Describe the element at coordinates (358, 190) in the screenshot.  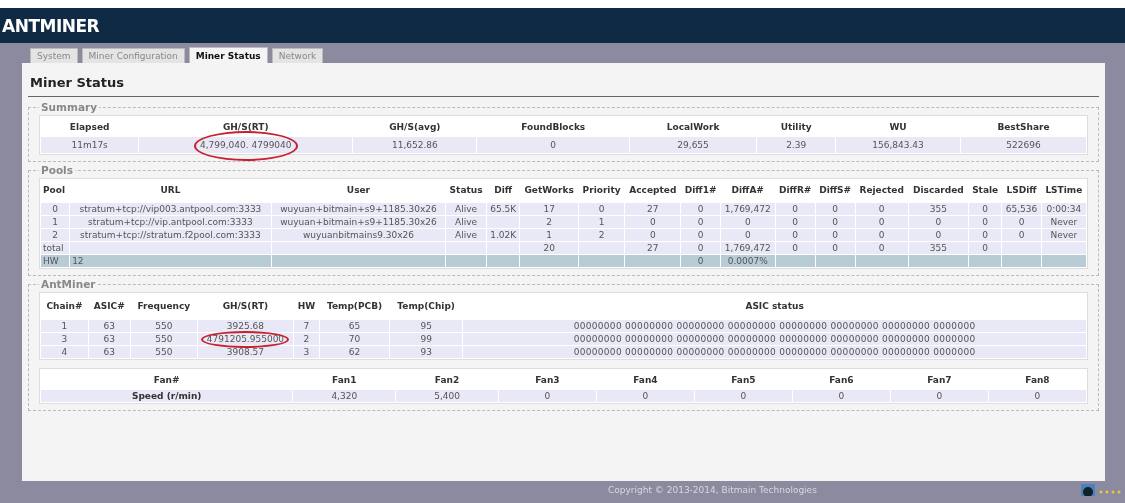
I see `column-header: User` at that location.